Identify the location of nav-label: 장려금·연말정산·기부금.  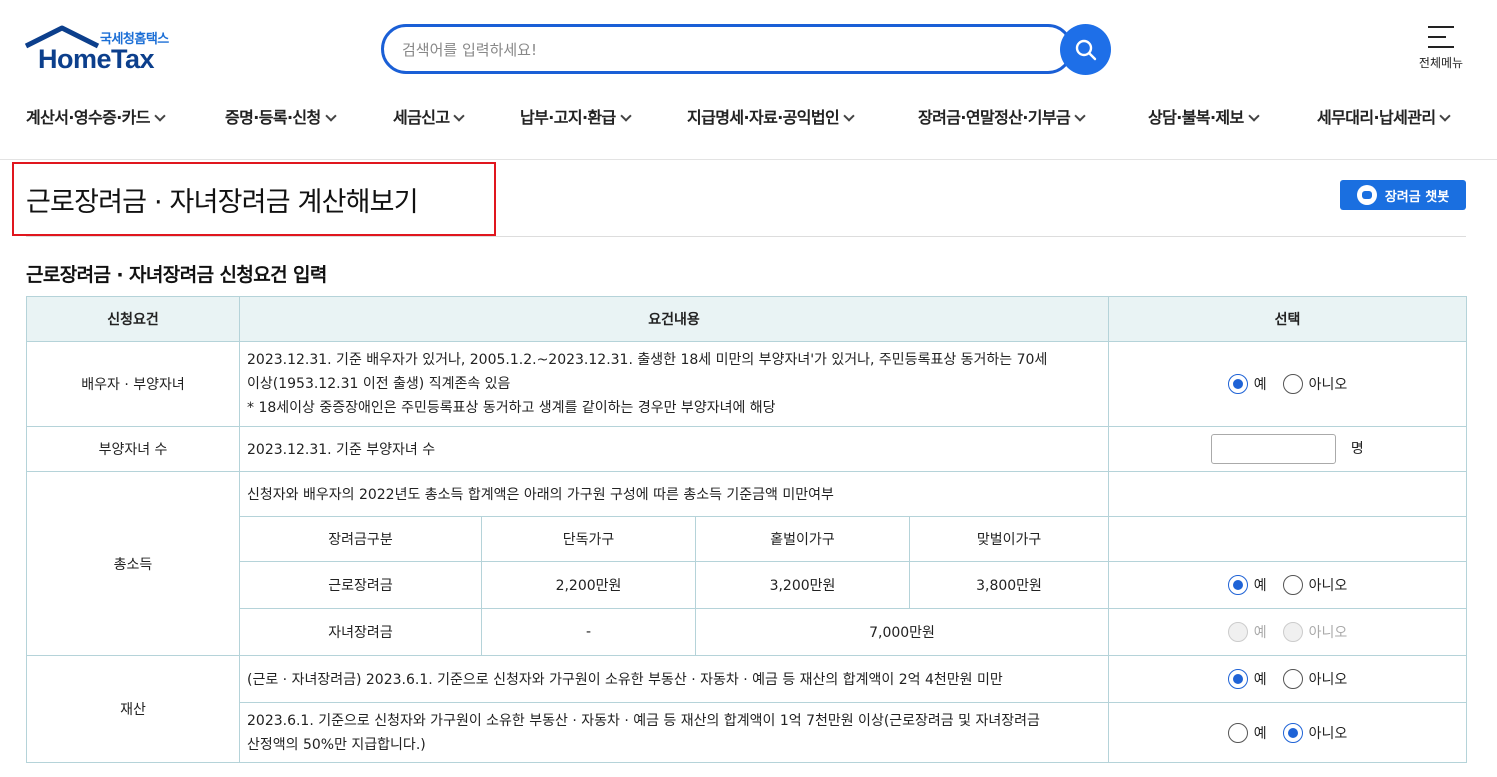
(994, 117).